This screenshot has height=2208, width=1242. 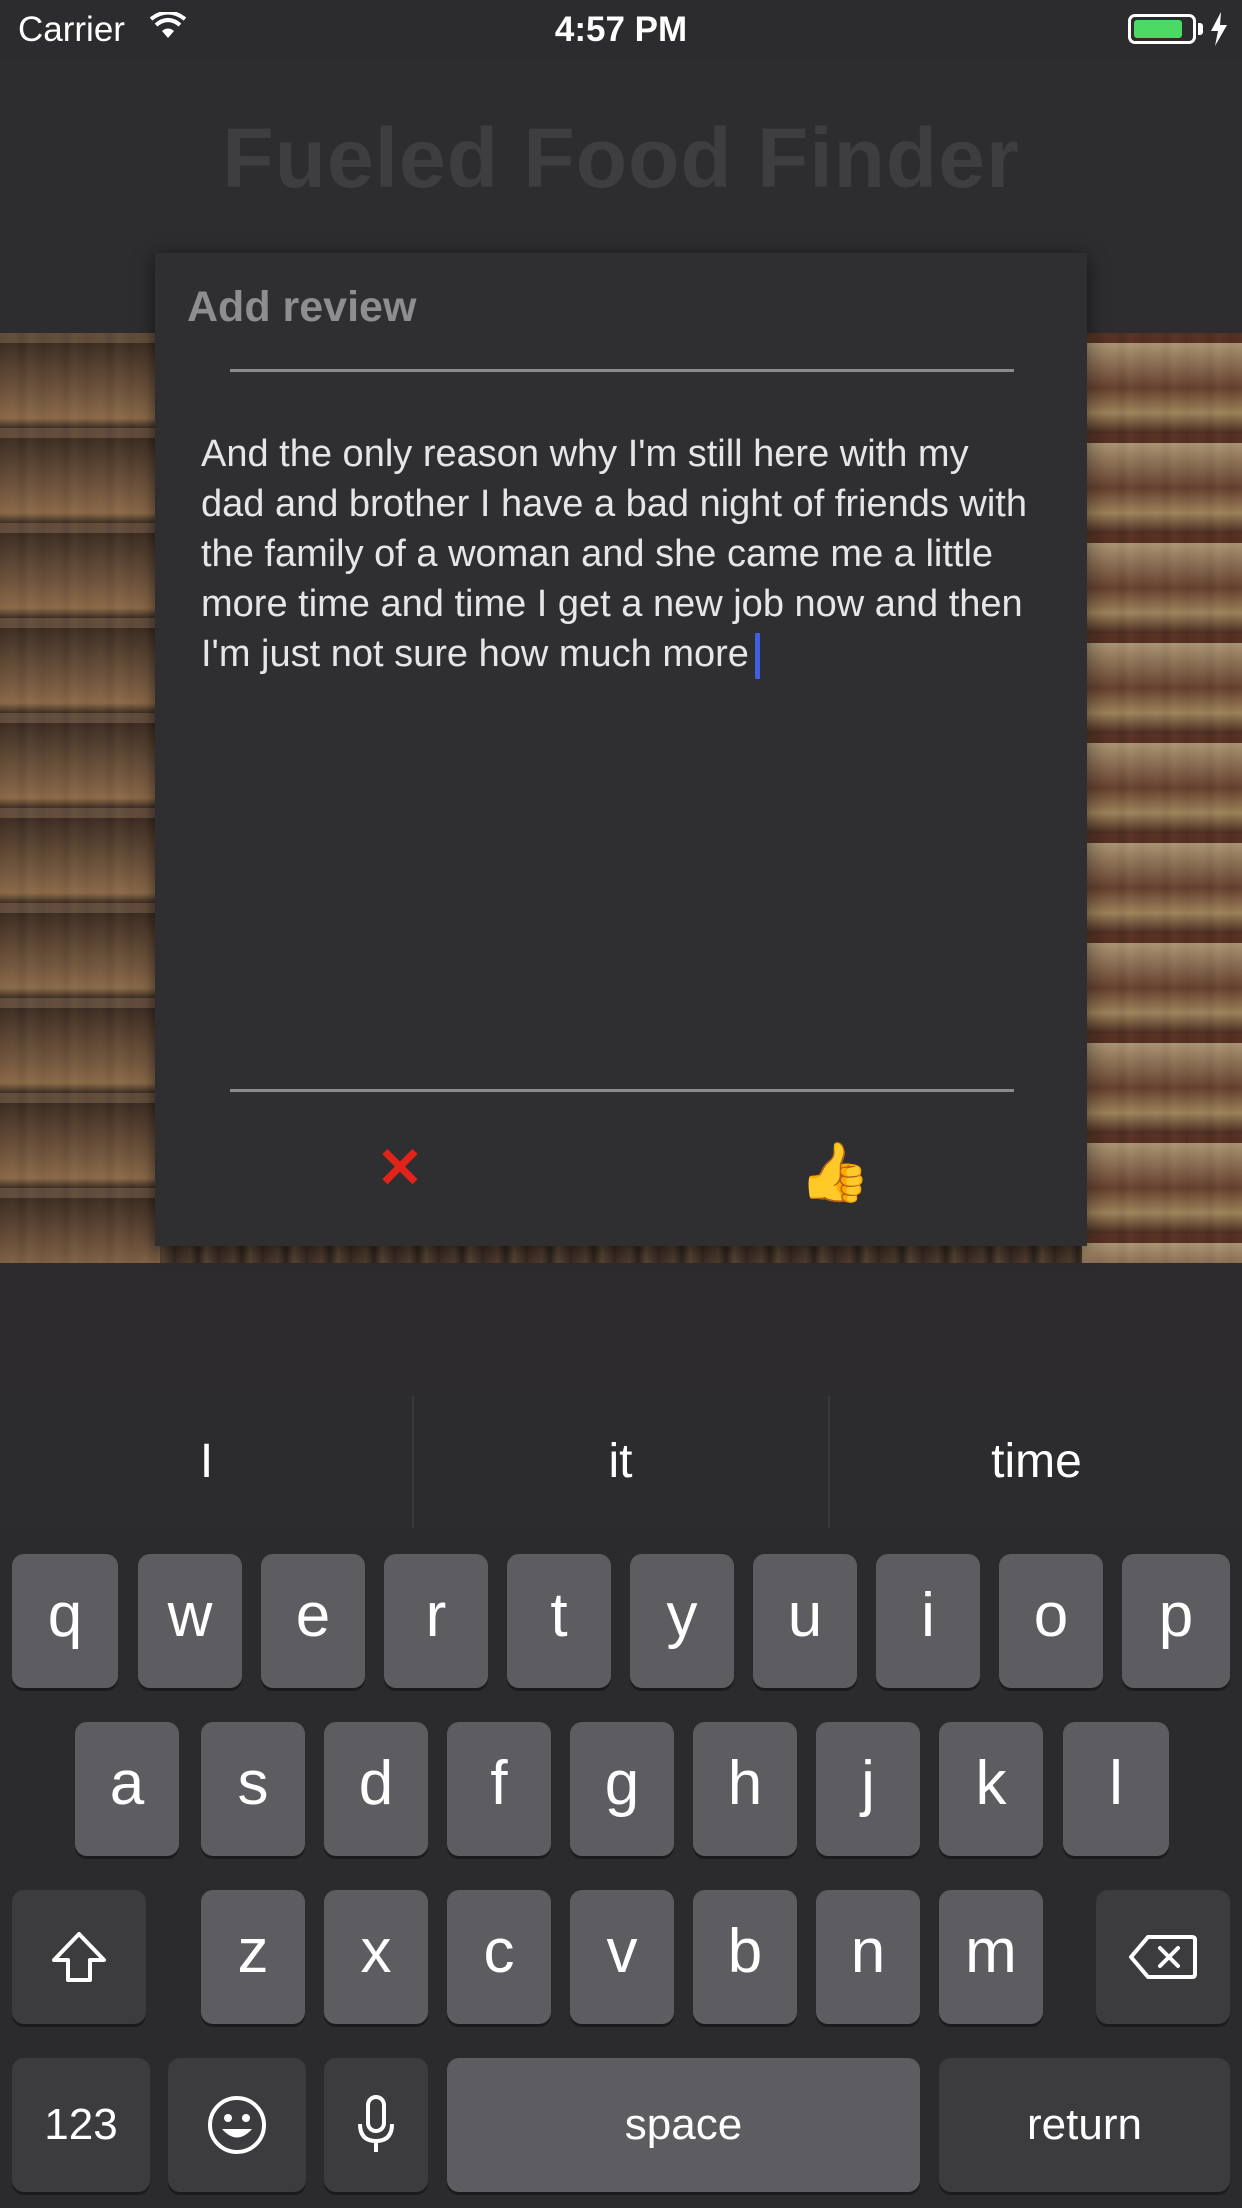 I want to click on backspace-key, so click(x=1163, y=1957).